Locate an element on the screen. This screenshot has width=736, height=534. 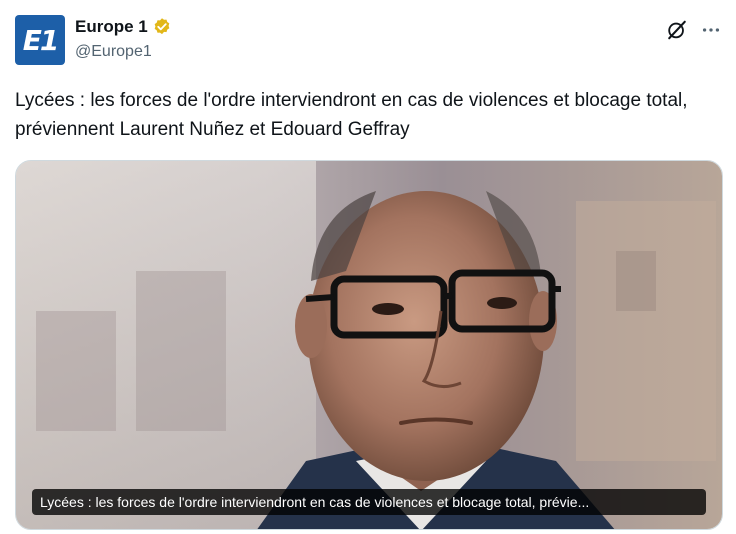
more-icon is located at coordinates (711, 30).